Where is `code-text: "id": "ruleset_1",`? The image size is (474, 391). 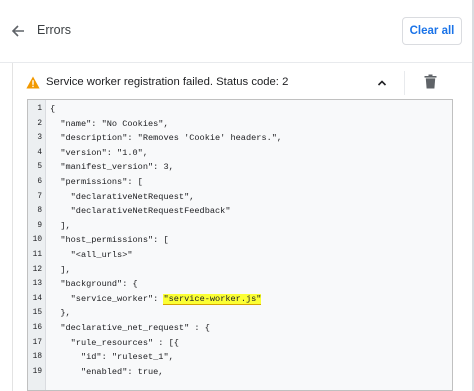
code-text: "id": "ruleset_1", is located at coordinates (112, 358).